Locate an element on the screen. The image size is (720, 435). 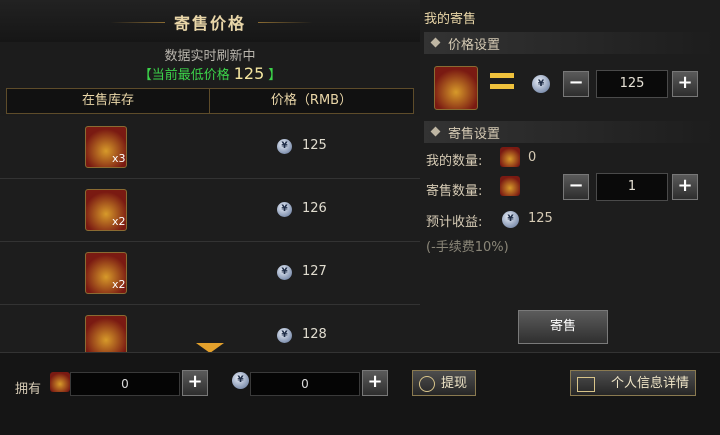
withdraw-button: 提现 is located at coordinates (444, 383).